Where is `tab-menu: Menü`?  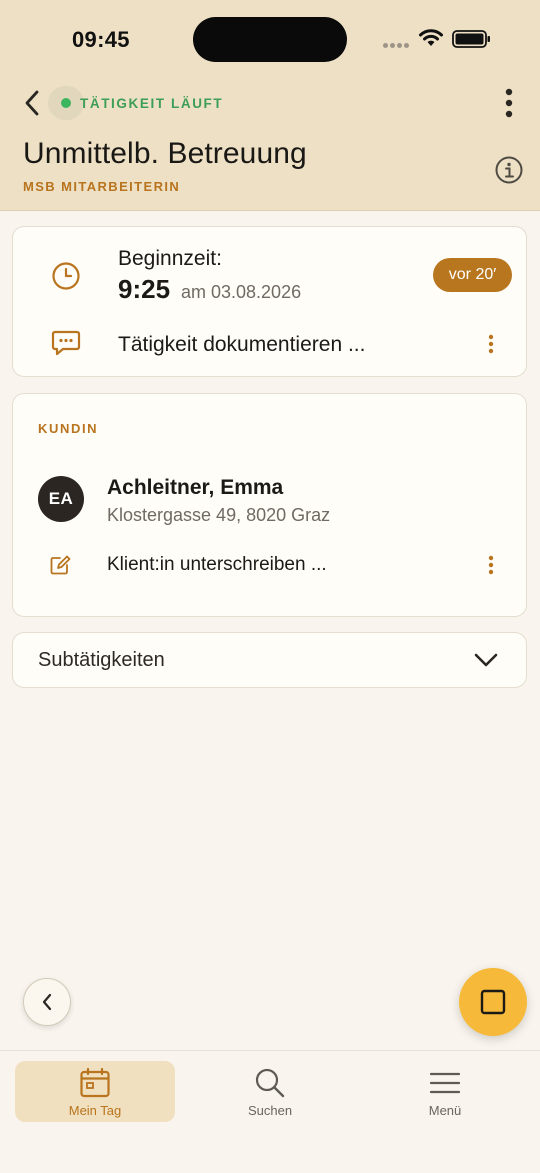
tab-menu: Menü is located at coordinates (445, 1091).